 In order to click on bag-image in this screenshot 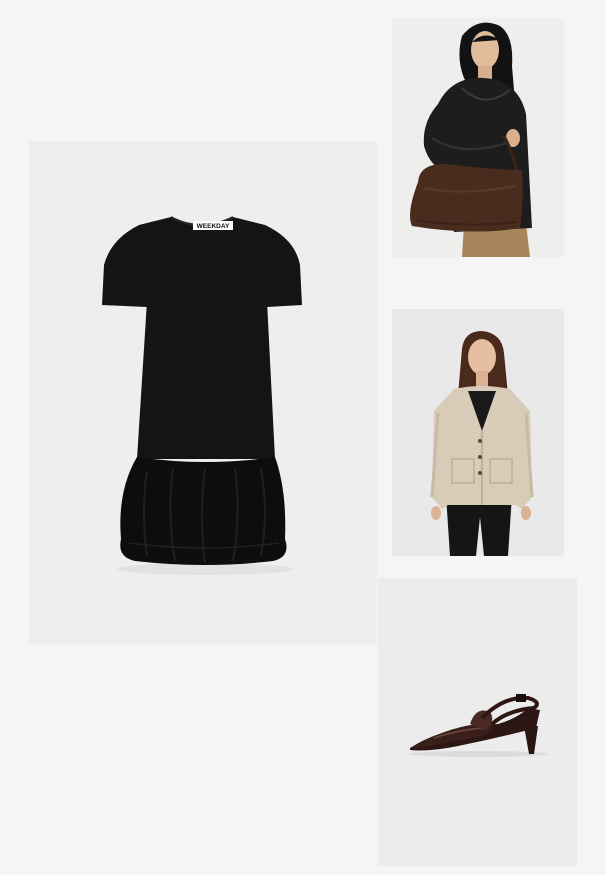, I will do `click(478, 137)`.